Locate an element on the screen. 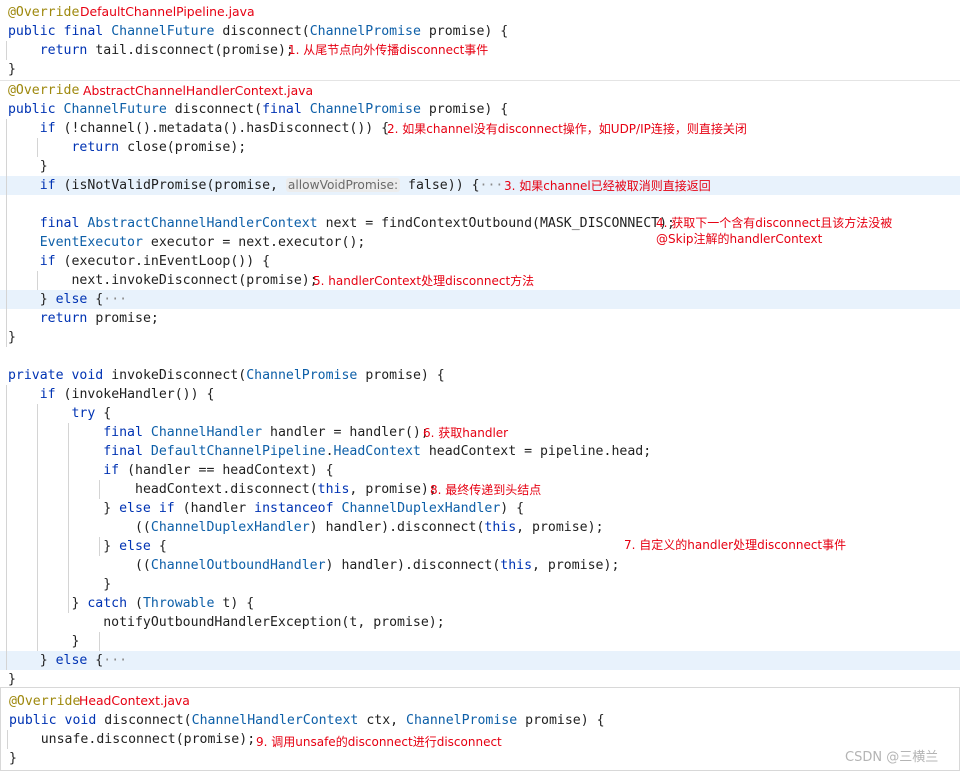  code-line: if (executor.inEventLoop()) { is located at coordinates (155, 261).